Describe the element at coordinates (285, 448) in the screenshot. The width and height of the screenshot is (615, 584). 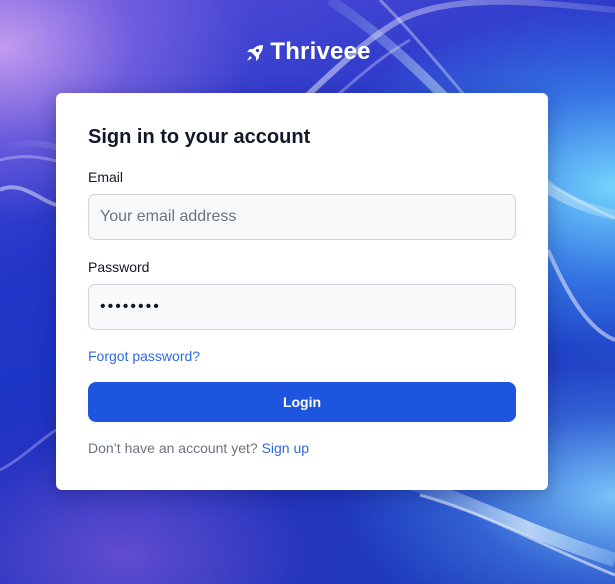
I see `signup-link: Sign up` at that location.